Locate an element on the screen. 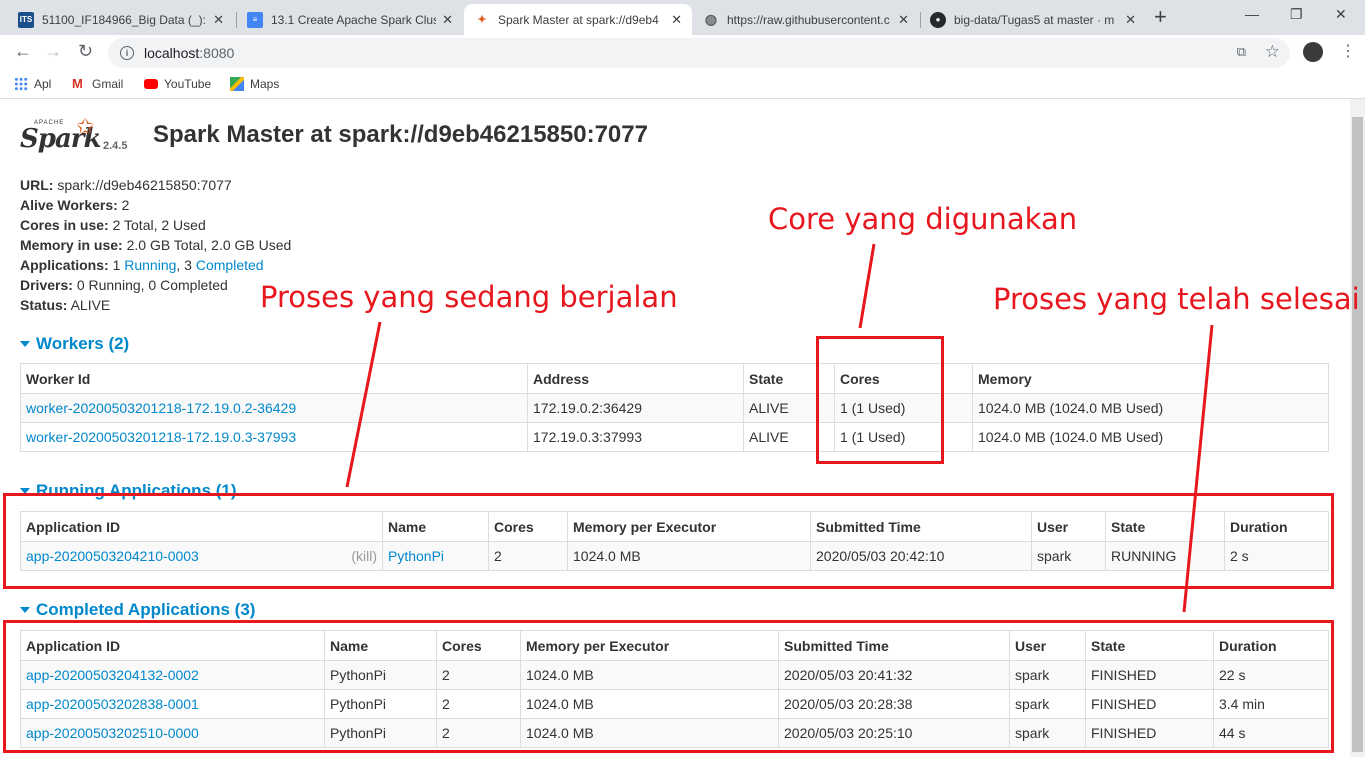 This screenshot has width=1365, height=757. annotation-cores-box is located at coordinates (880, 400).